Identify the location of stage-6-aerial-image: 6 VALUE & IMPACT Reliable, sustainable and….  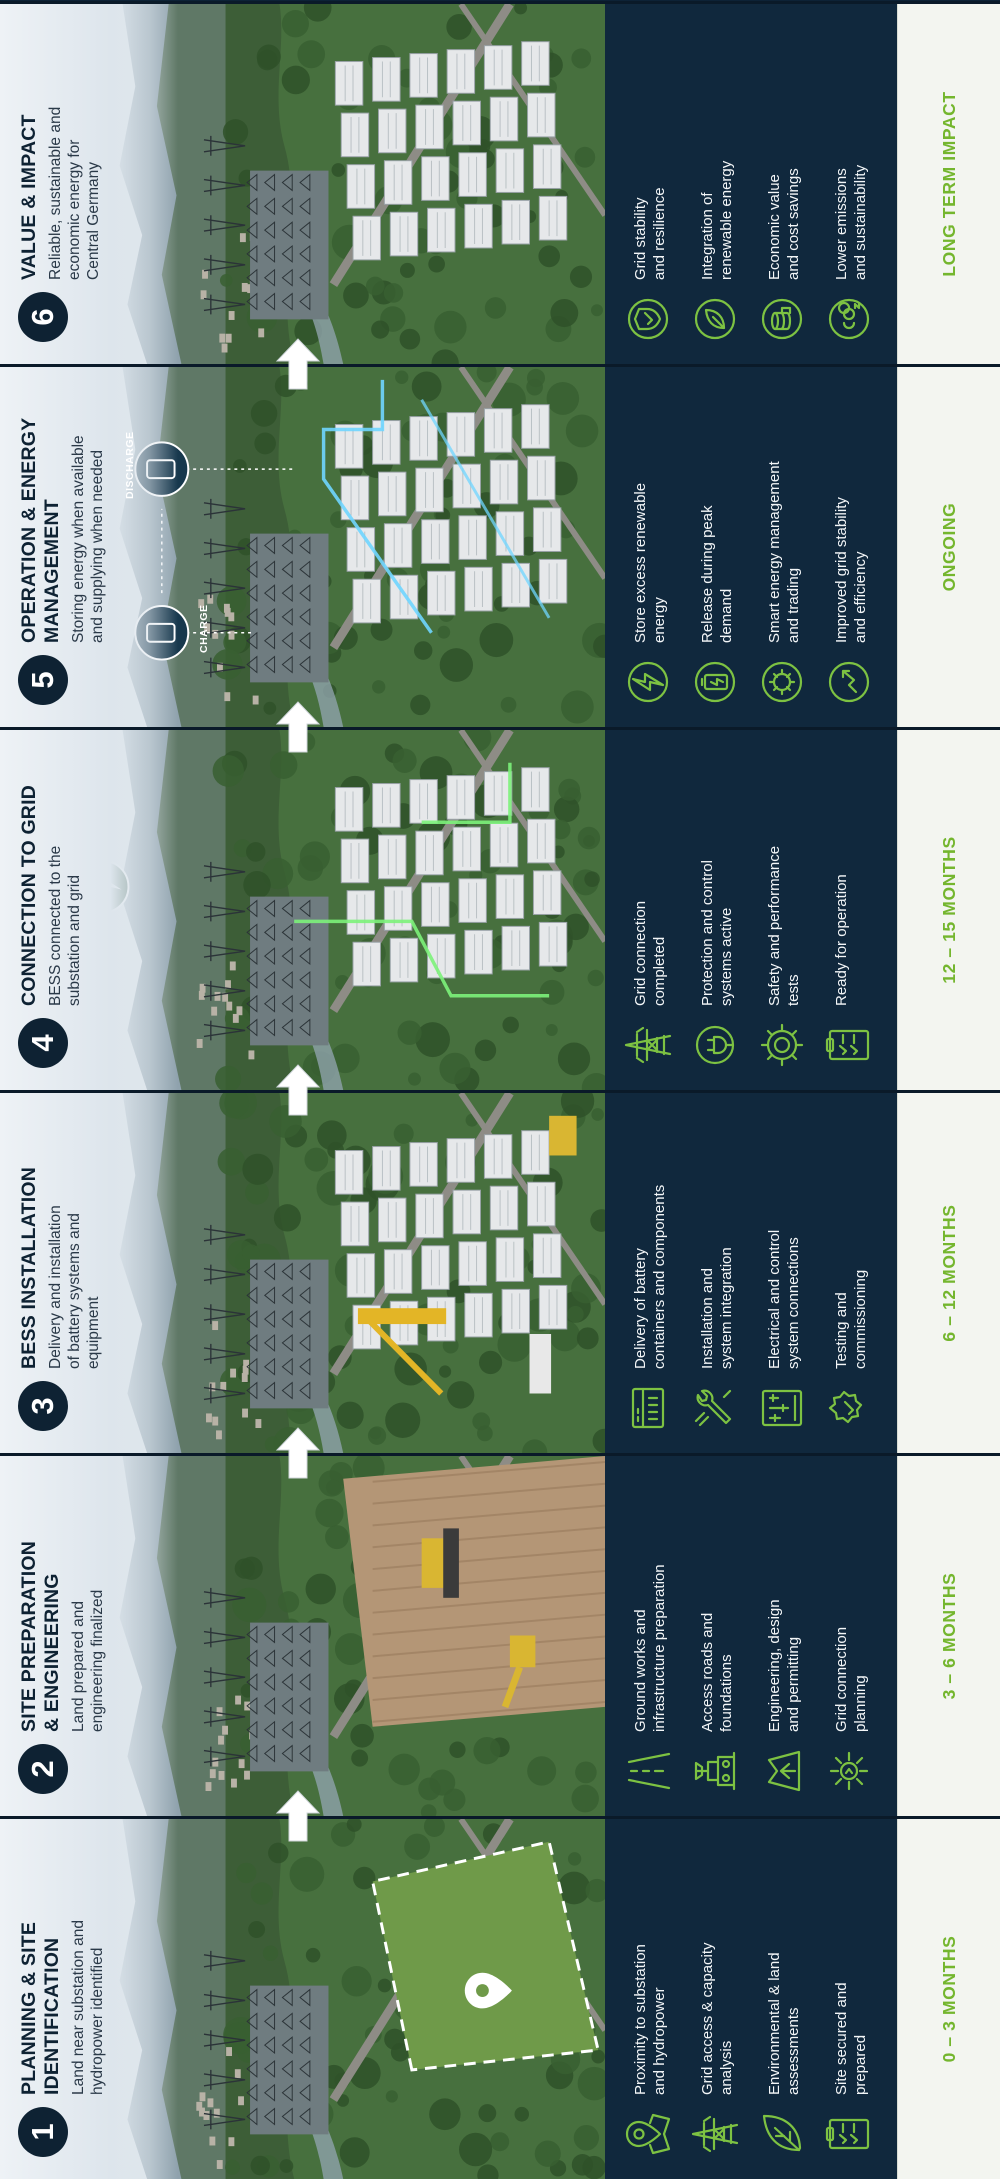
(303, 184).